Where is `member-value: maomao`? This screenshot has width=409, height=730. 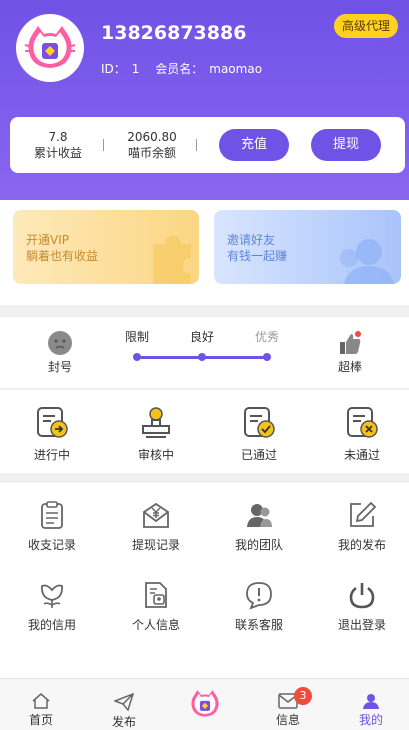
member-value: maomao is located at coordinates (236, 69).